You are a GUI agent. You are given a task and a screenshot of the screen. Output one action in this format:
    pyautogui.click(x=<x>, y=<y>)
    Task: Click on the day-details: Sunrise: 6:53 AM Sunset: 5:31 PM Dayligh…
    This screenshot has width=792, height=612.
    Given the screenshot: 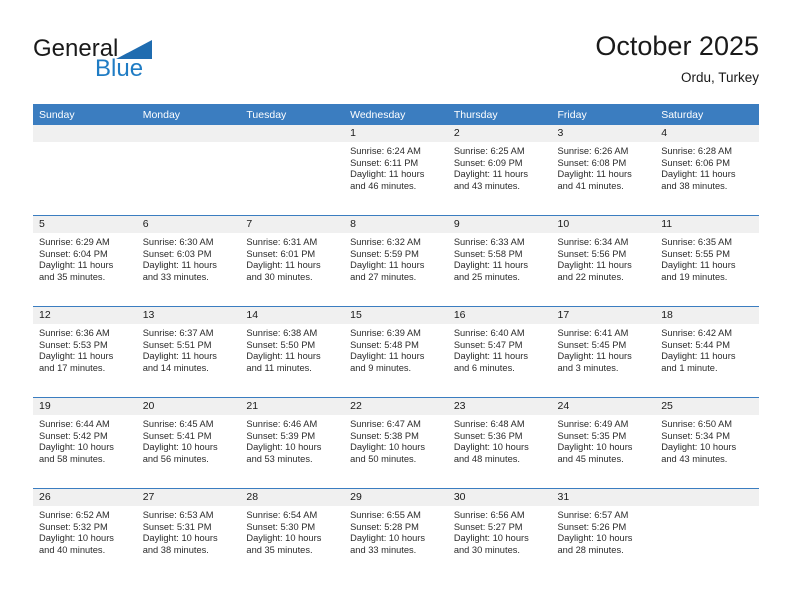 What is the action you would take?
    pyautogui.click(x=189, y=531)
    